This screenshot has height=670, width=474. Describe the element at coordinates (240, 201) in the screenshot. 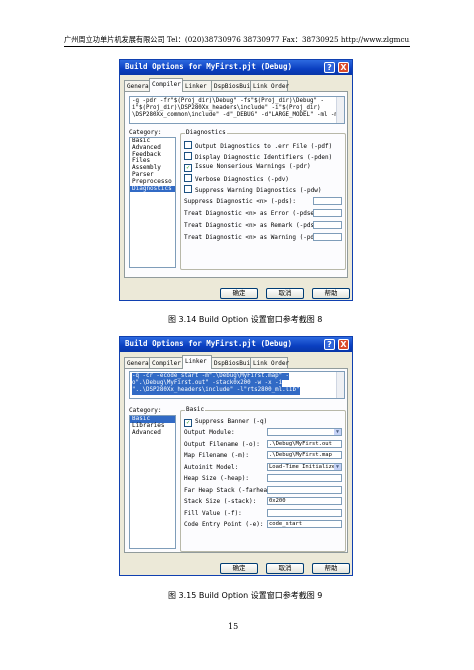

I see `diagnostic-field-label: Suppress Diagnostic <n> (-pds):` at that location.